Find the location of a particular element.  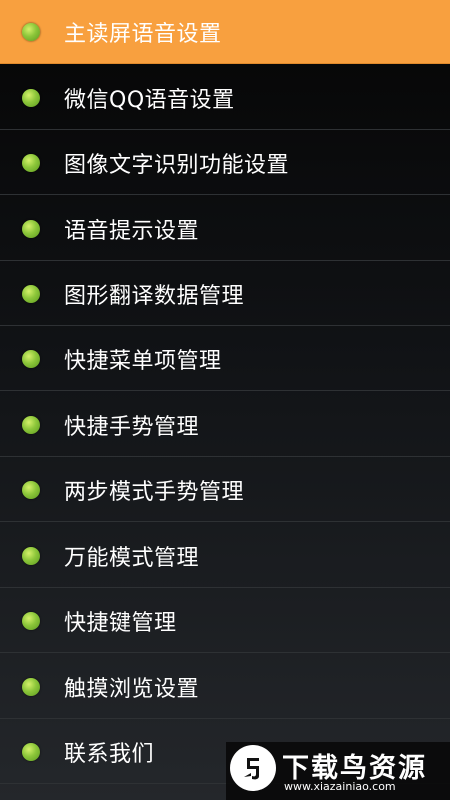

menu-item-voice-prompt: 语音提示设置 is located at coordinates (225, 229).